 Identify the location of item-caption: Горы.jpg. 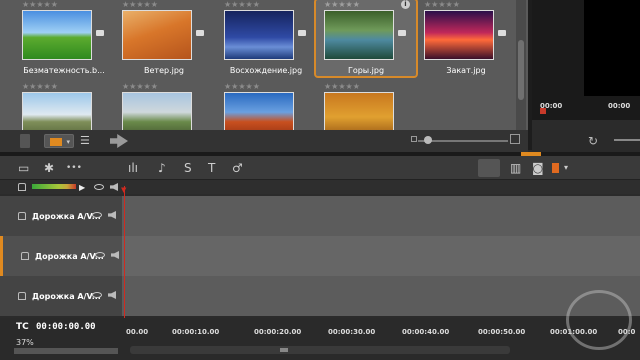
(366, 70).